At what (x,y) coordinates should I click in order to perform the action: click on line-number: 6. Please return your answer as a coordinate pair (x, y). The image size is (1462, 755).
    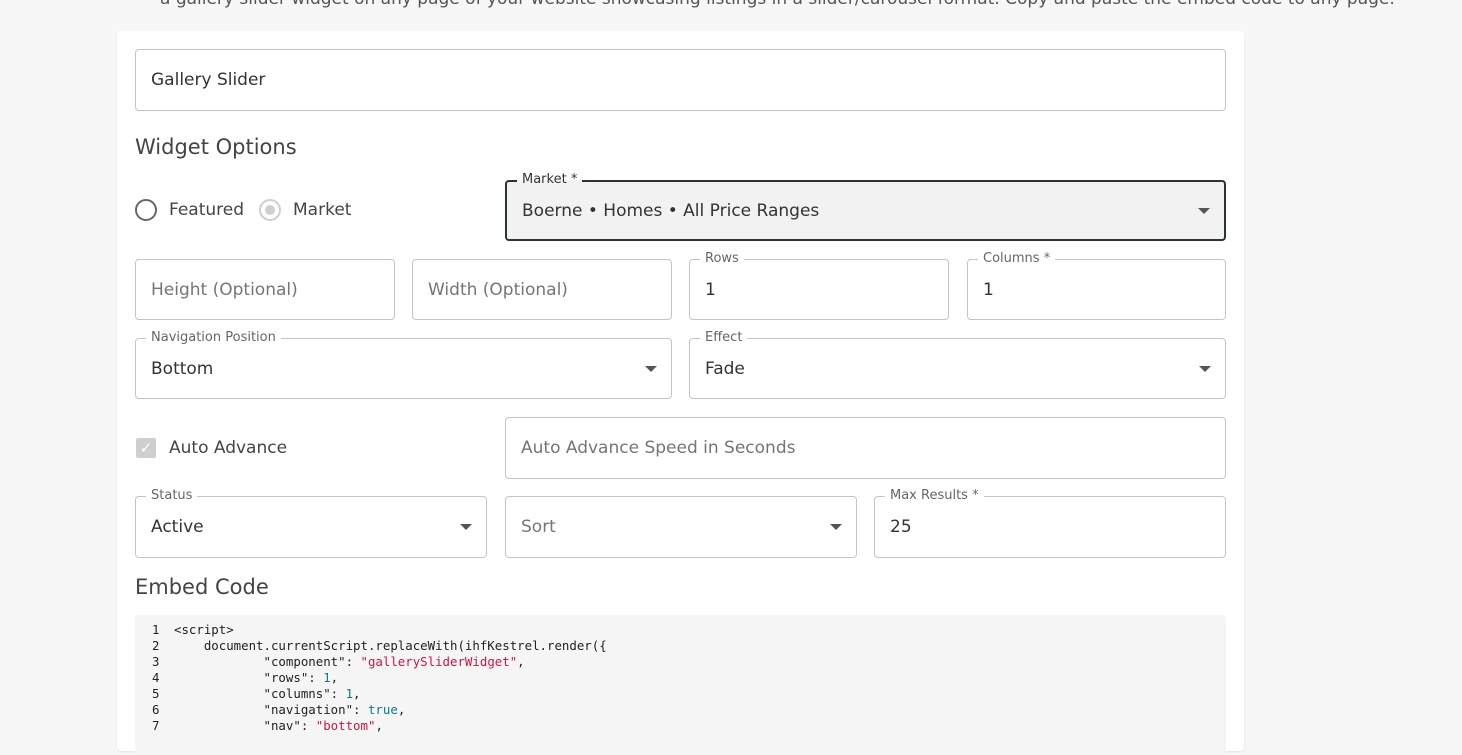
    Looking at the image, I should click on (156, 709).